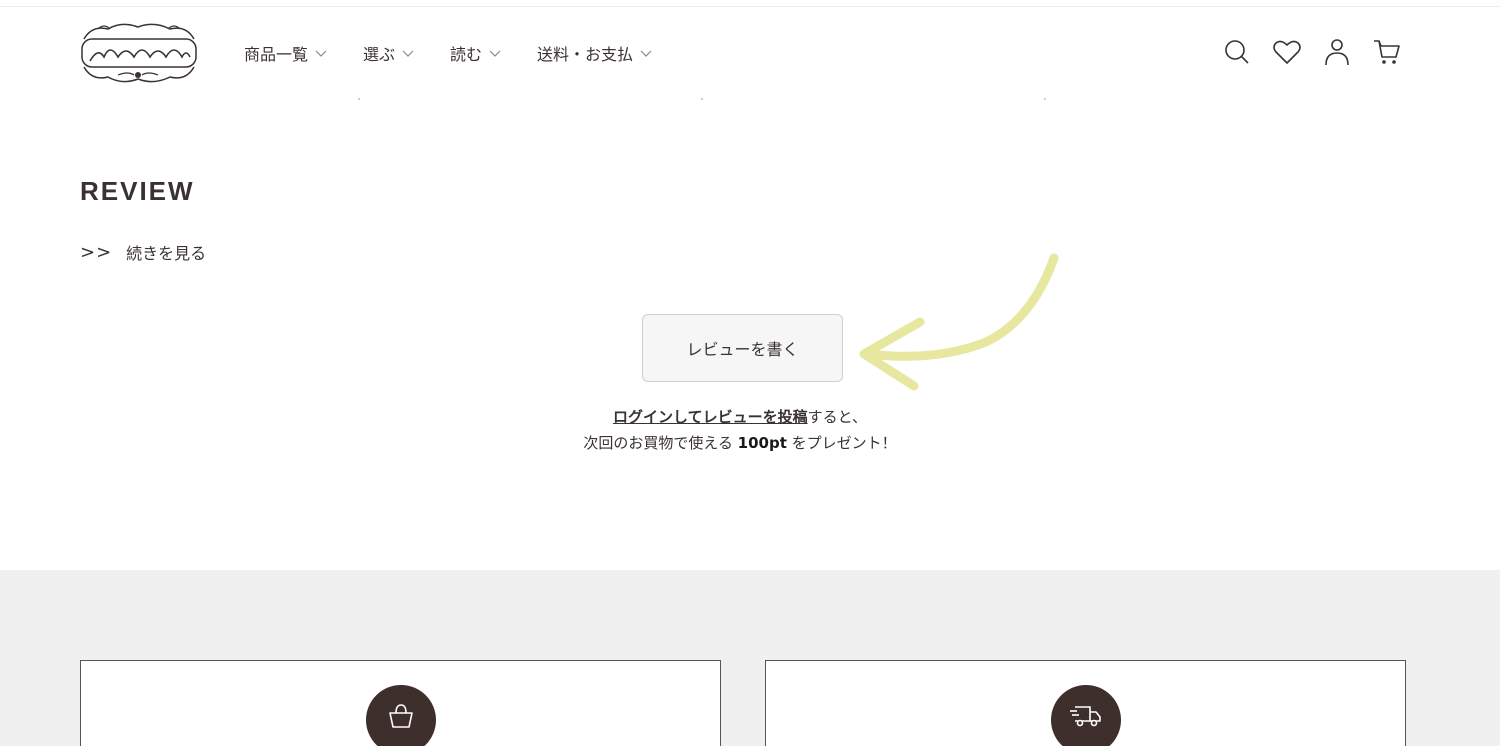 This screenshot has width=1500, height=746. I want to click on read-more-link: >> 続きを見る, so click(143, 252).